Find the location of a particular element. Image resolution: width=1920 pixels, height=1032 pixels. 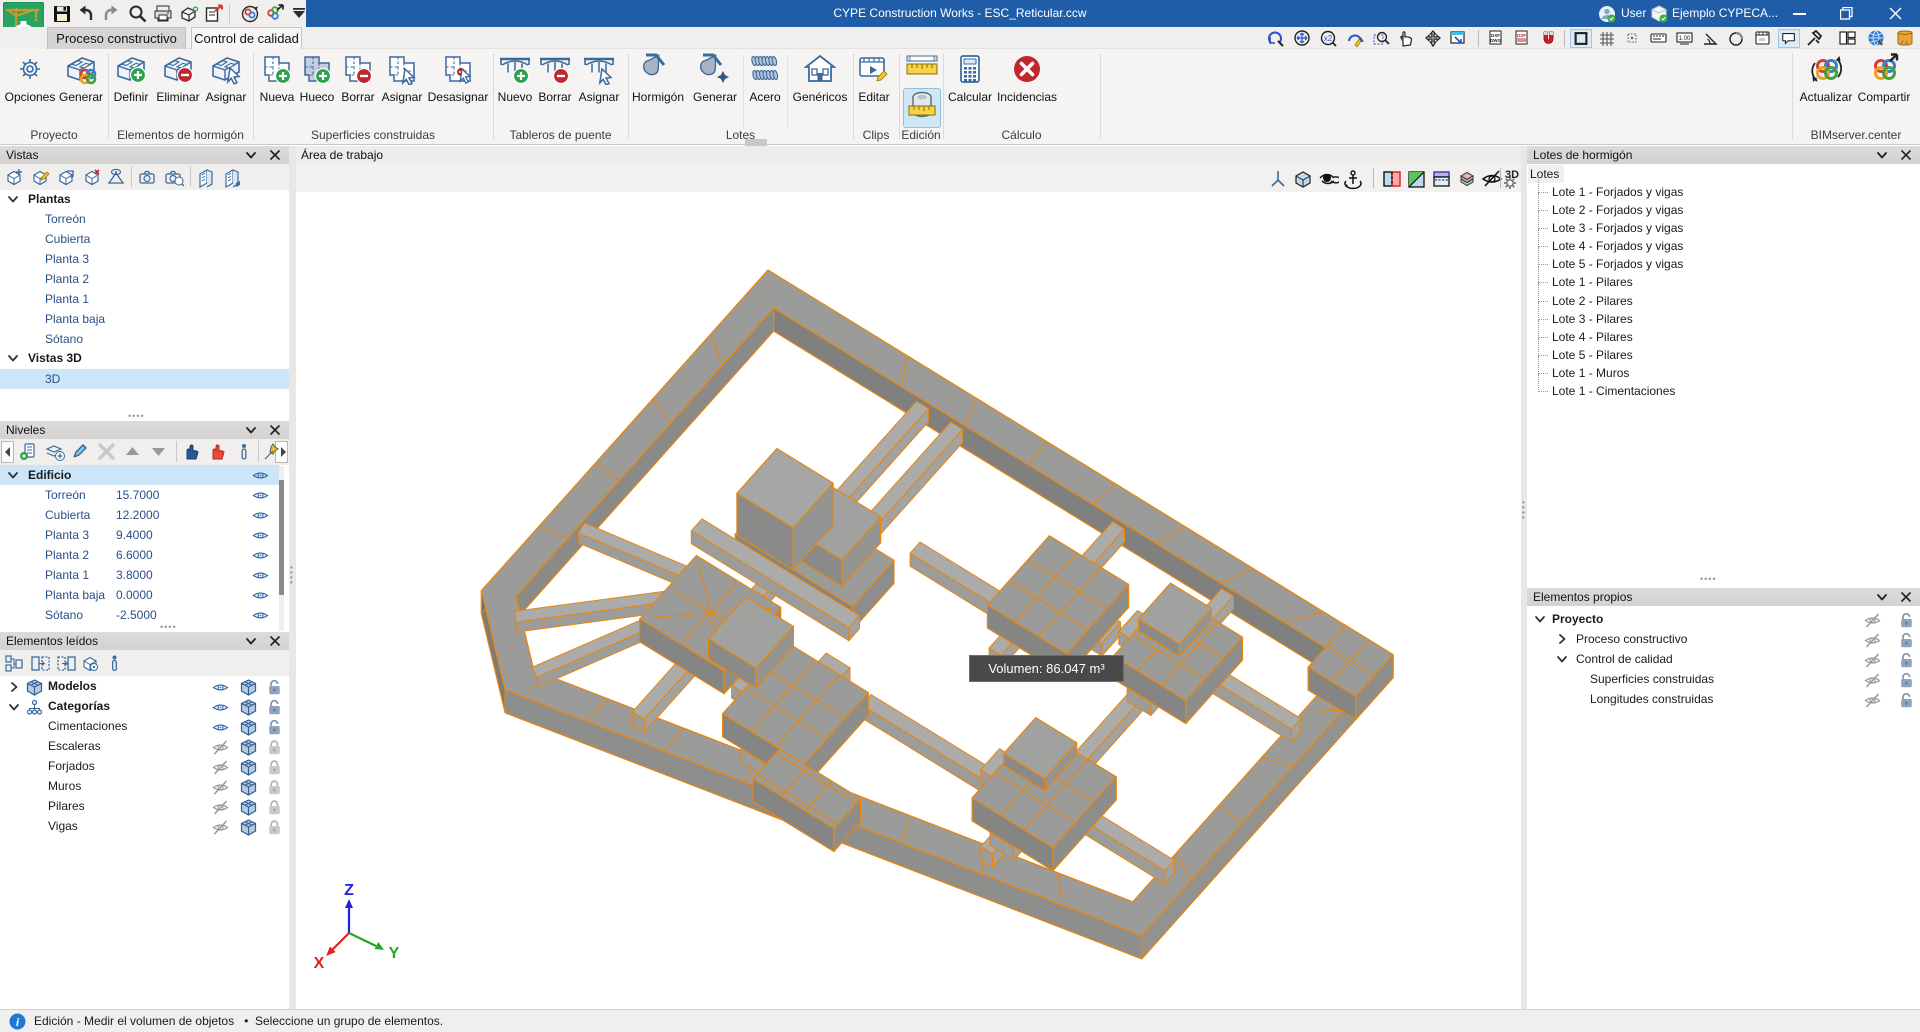

svg-text: 1.00 is located at coordinates (1685, 39).